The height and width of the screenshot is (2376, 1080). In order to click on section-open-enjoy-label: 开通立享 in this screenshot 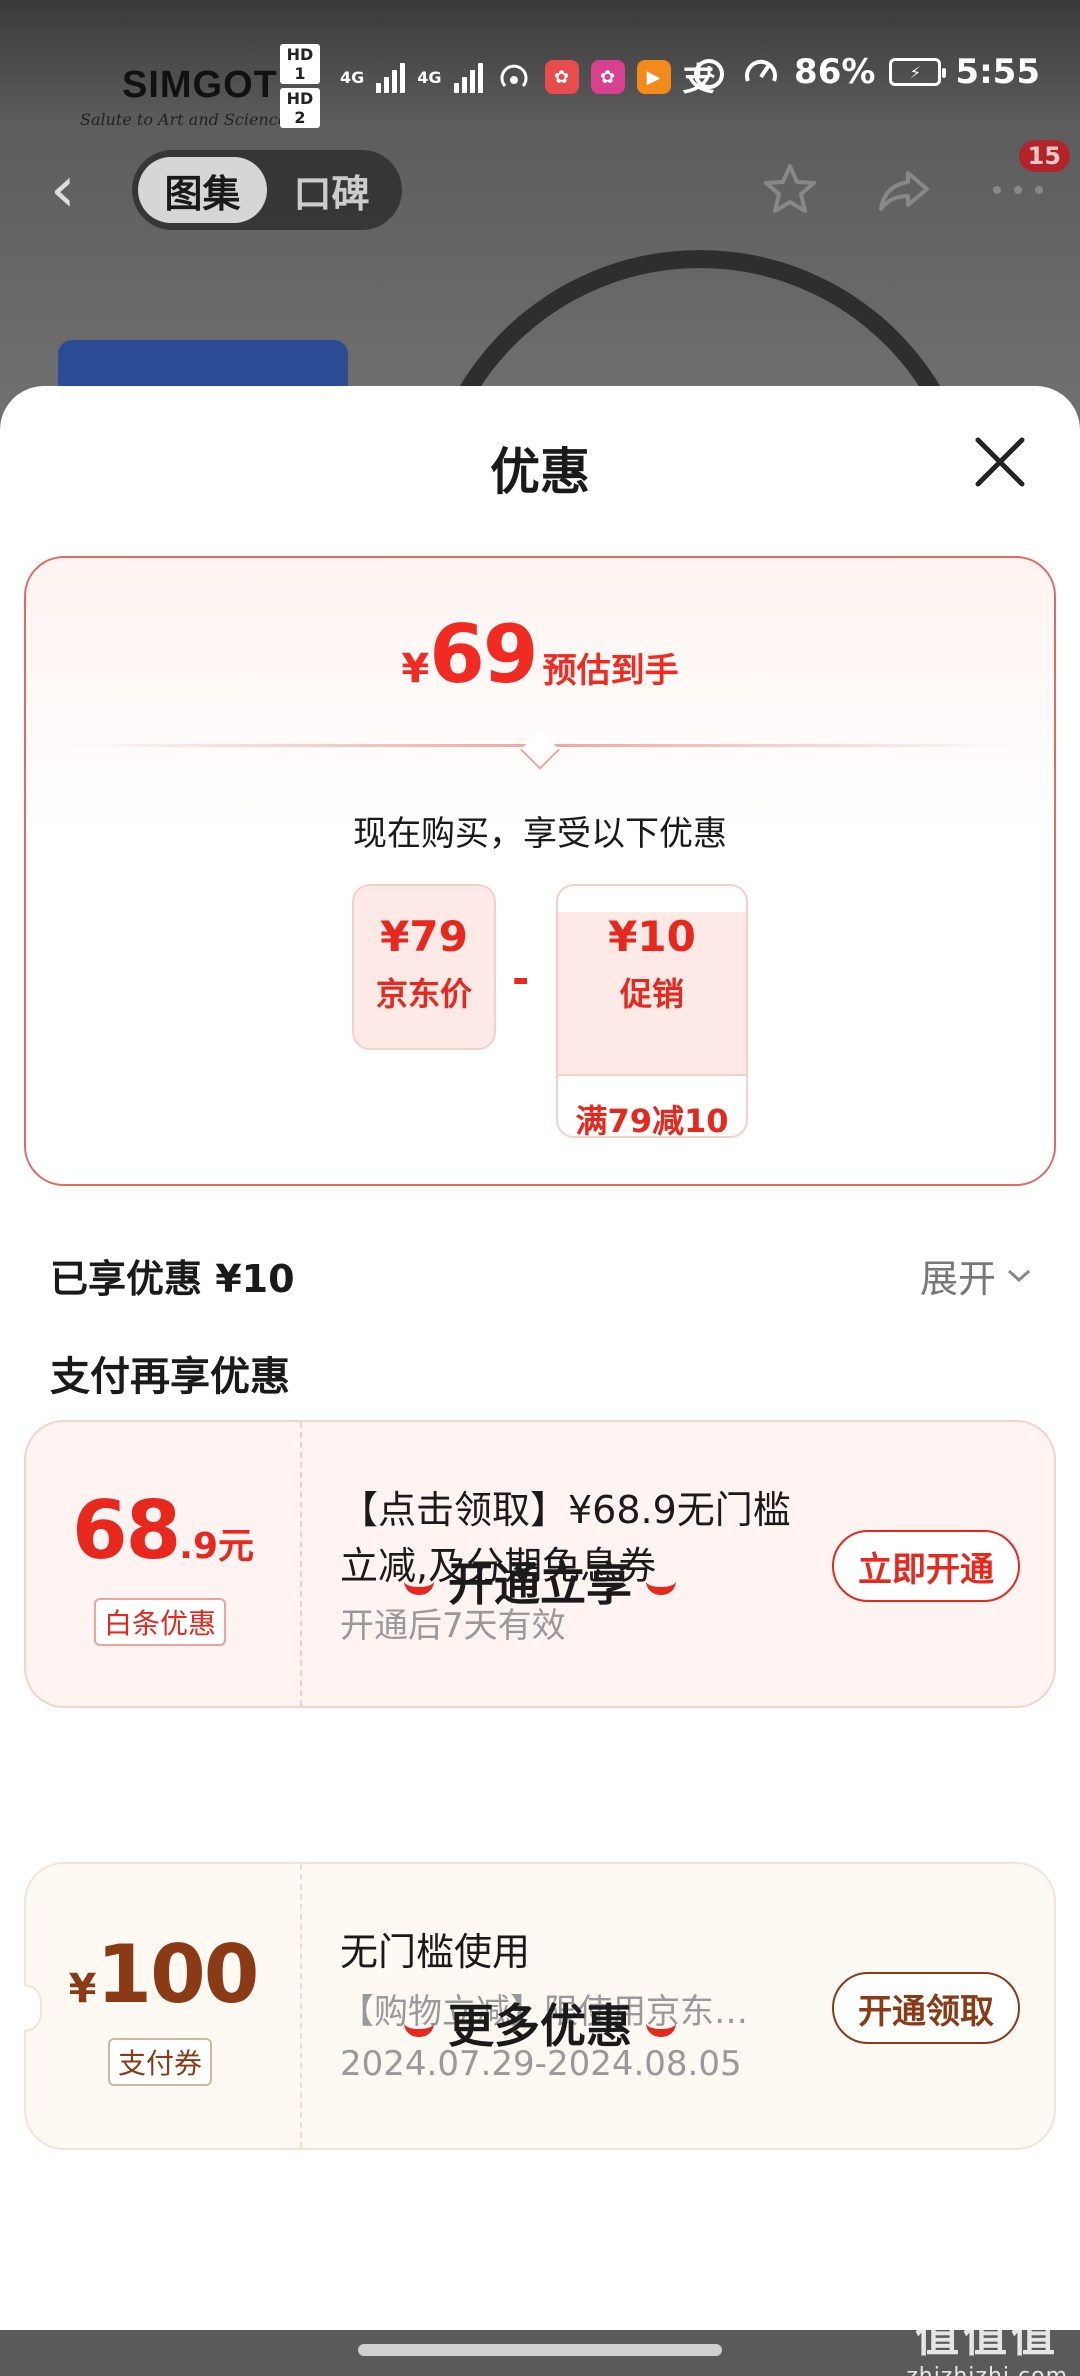, I will do `click(540, 1584)`.